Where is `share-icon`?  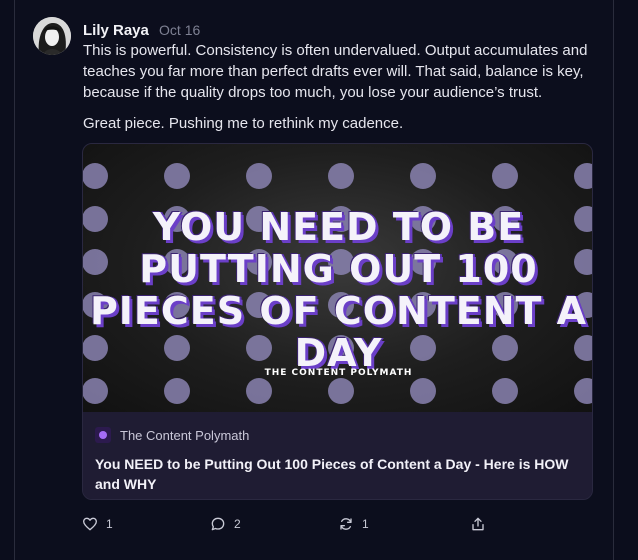 share-icon is located at coordinates (478, 524).